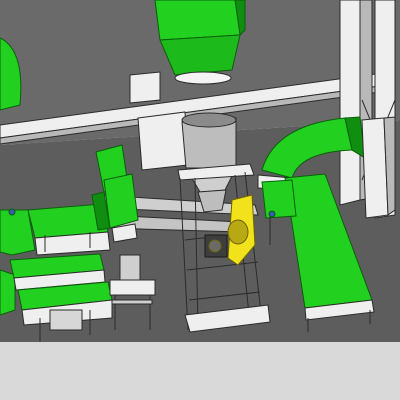  I want to click on right-column, so click(378, 167).